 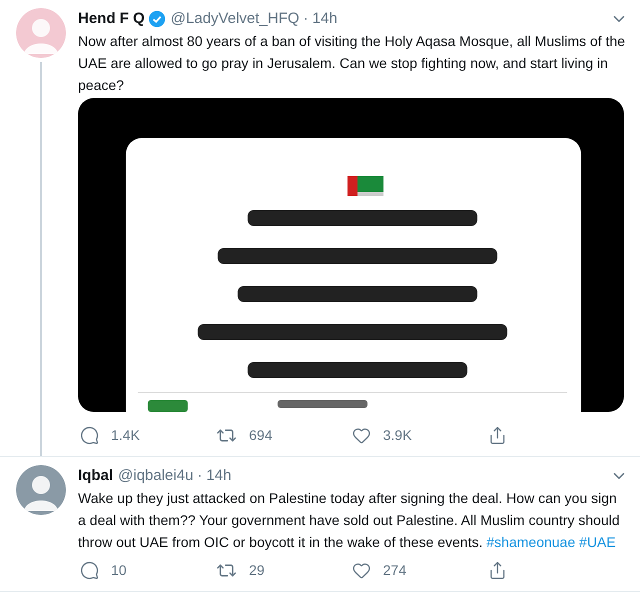 I want to click on user-handle: @LadyVelvet_HFQ, so click(x=235, y=19).